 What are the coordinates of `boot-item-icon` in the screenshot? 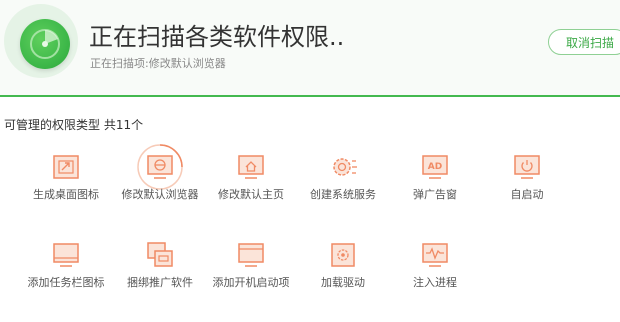 It's located at (251, 255).